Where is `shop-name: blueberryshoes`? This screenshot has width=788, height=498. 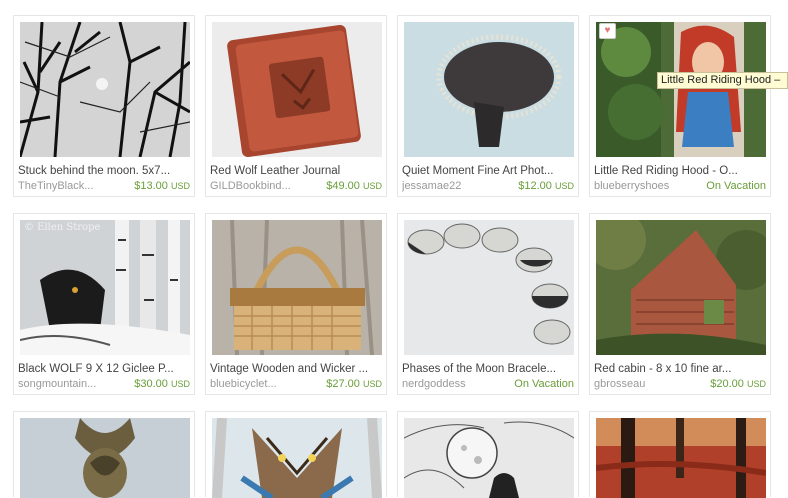
shop-name: blueberryshoes is located at coordinates (641, 186).